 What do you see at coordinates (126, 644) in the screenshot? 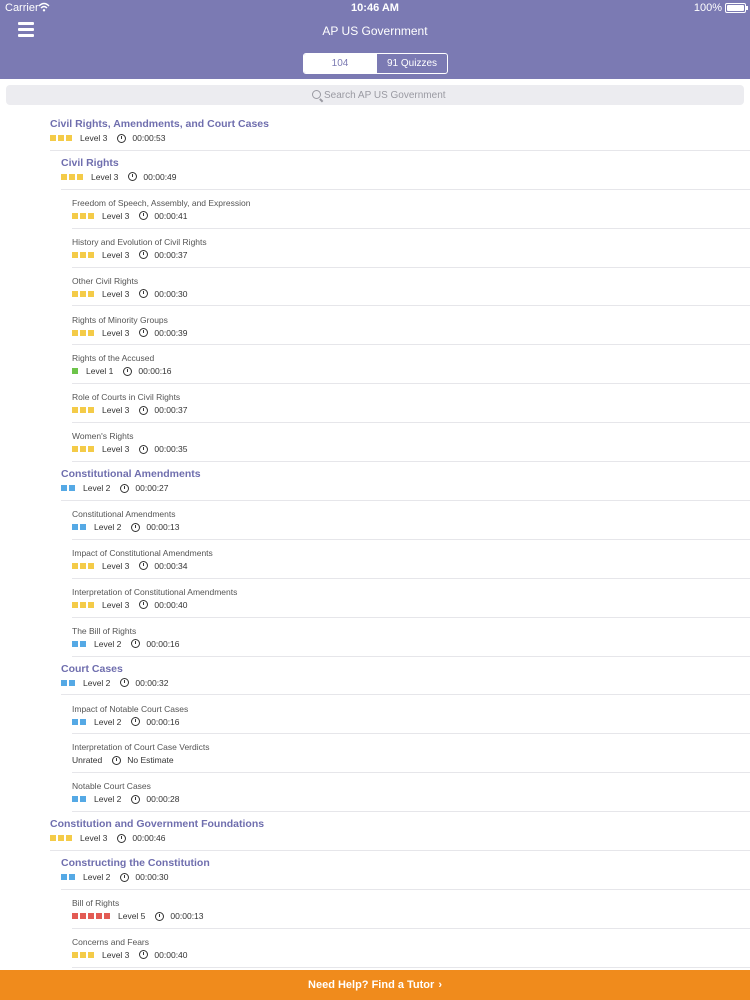
I see `row-meta: Level 2 00:00:16` at bounding box center [126, 644].